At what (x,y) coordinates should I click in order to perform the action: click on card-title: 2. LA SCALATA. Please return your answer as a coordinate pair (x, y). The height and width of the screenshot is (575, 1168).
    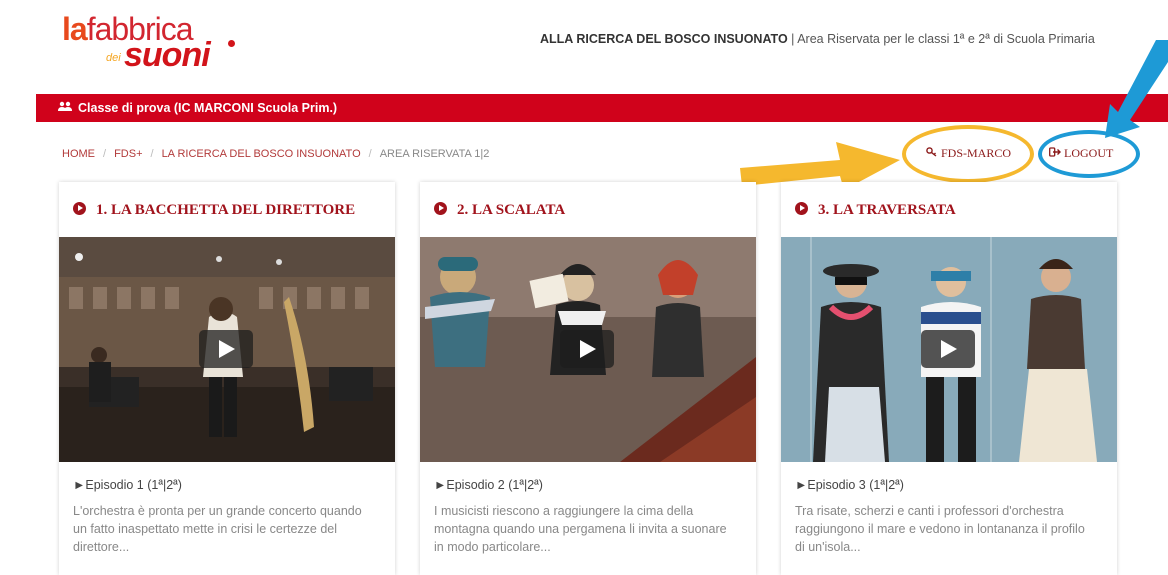
    Looking at the image, I should click on (499, 210).